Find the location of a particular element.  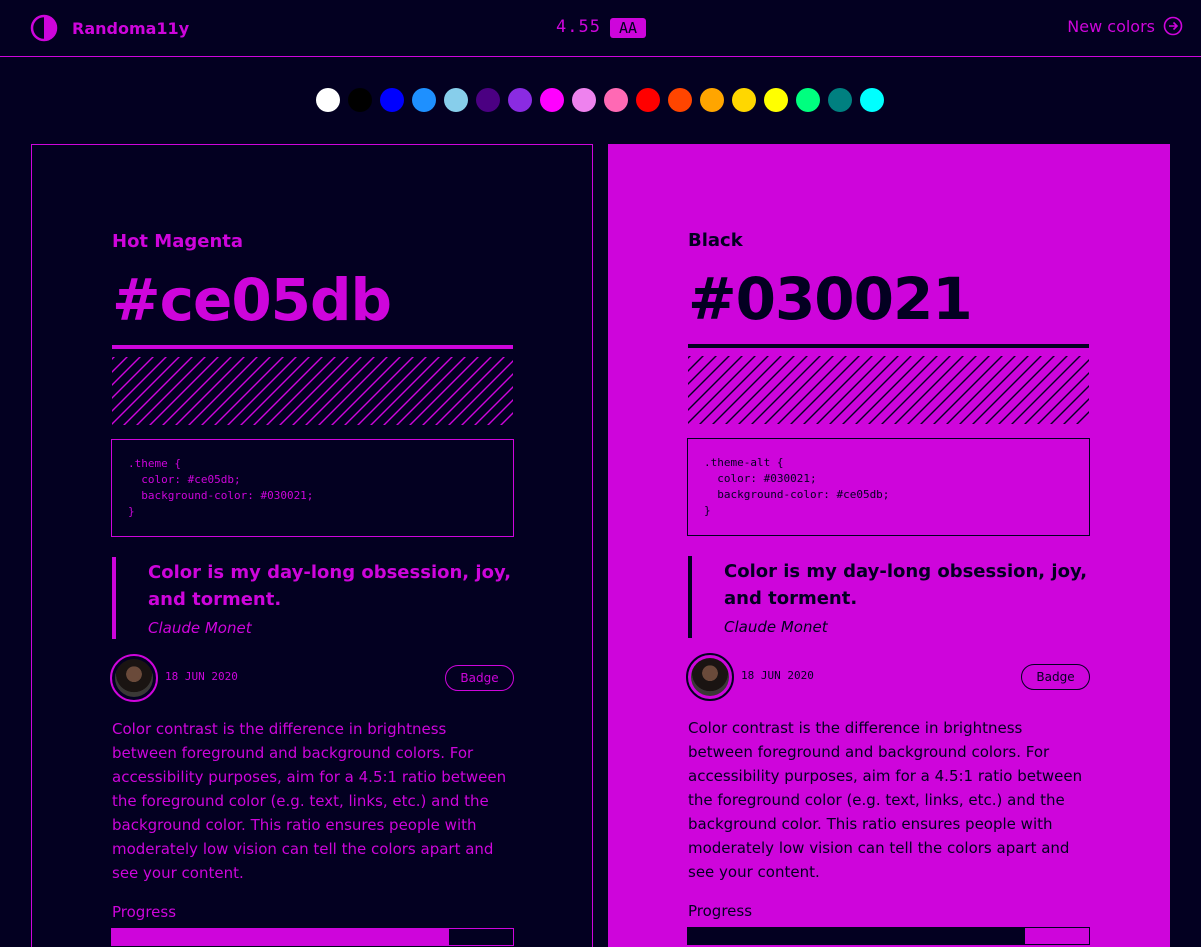

color-swatches is located at coordinates (600, 100).